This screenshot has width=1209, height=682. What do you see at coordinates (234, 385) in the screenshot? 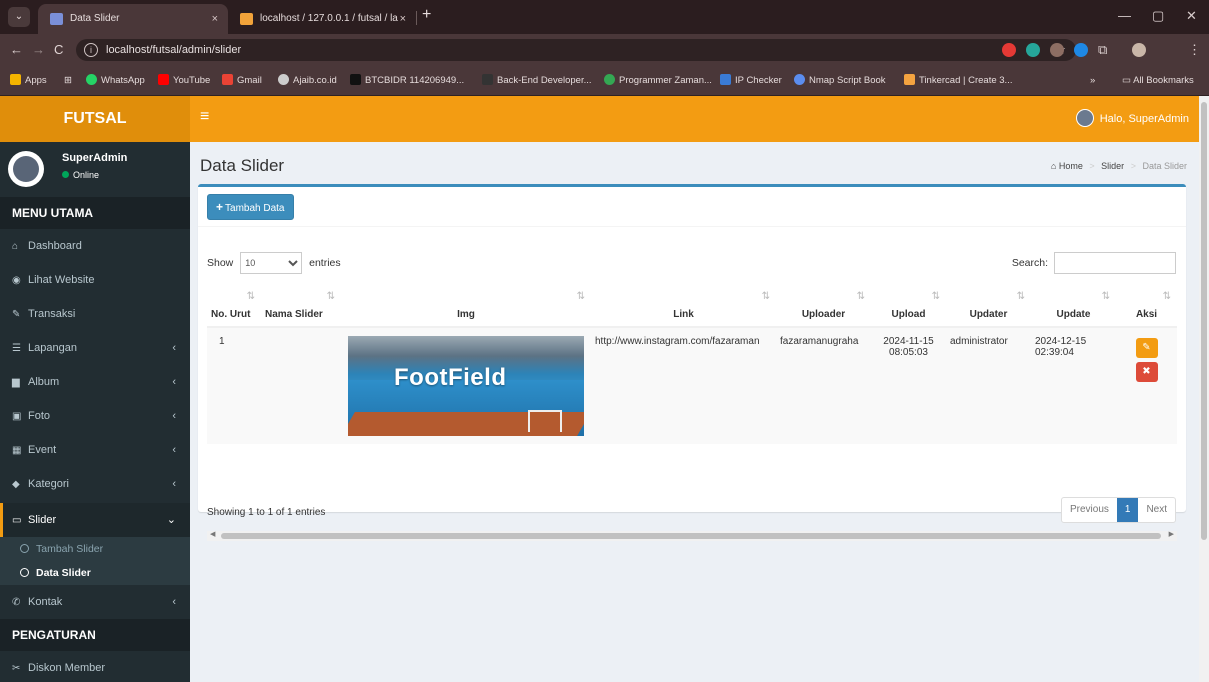
I see `cell-no-urut: 1` at bounding box center [234, 385].